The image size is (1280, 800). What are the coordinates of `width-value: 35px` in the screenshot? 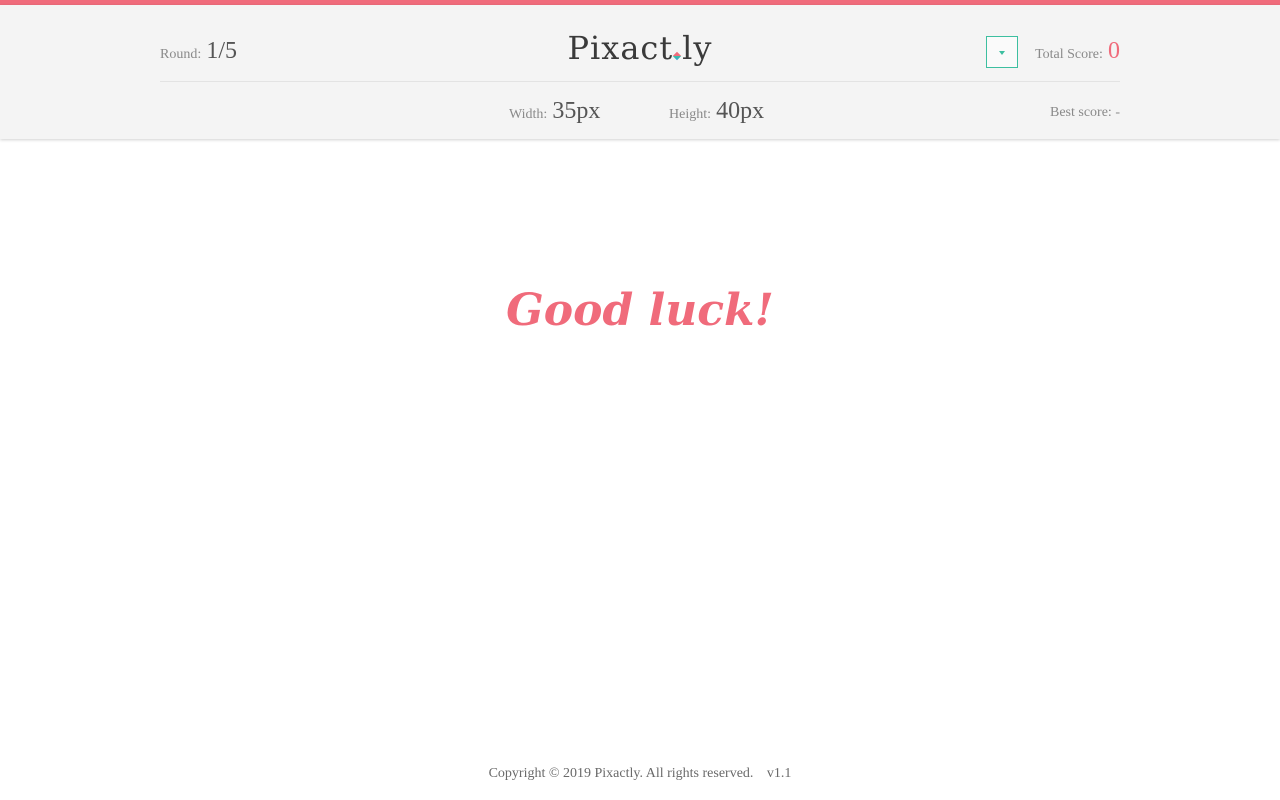 It's located at (576, 111).